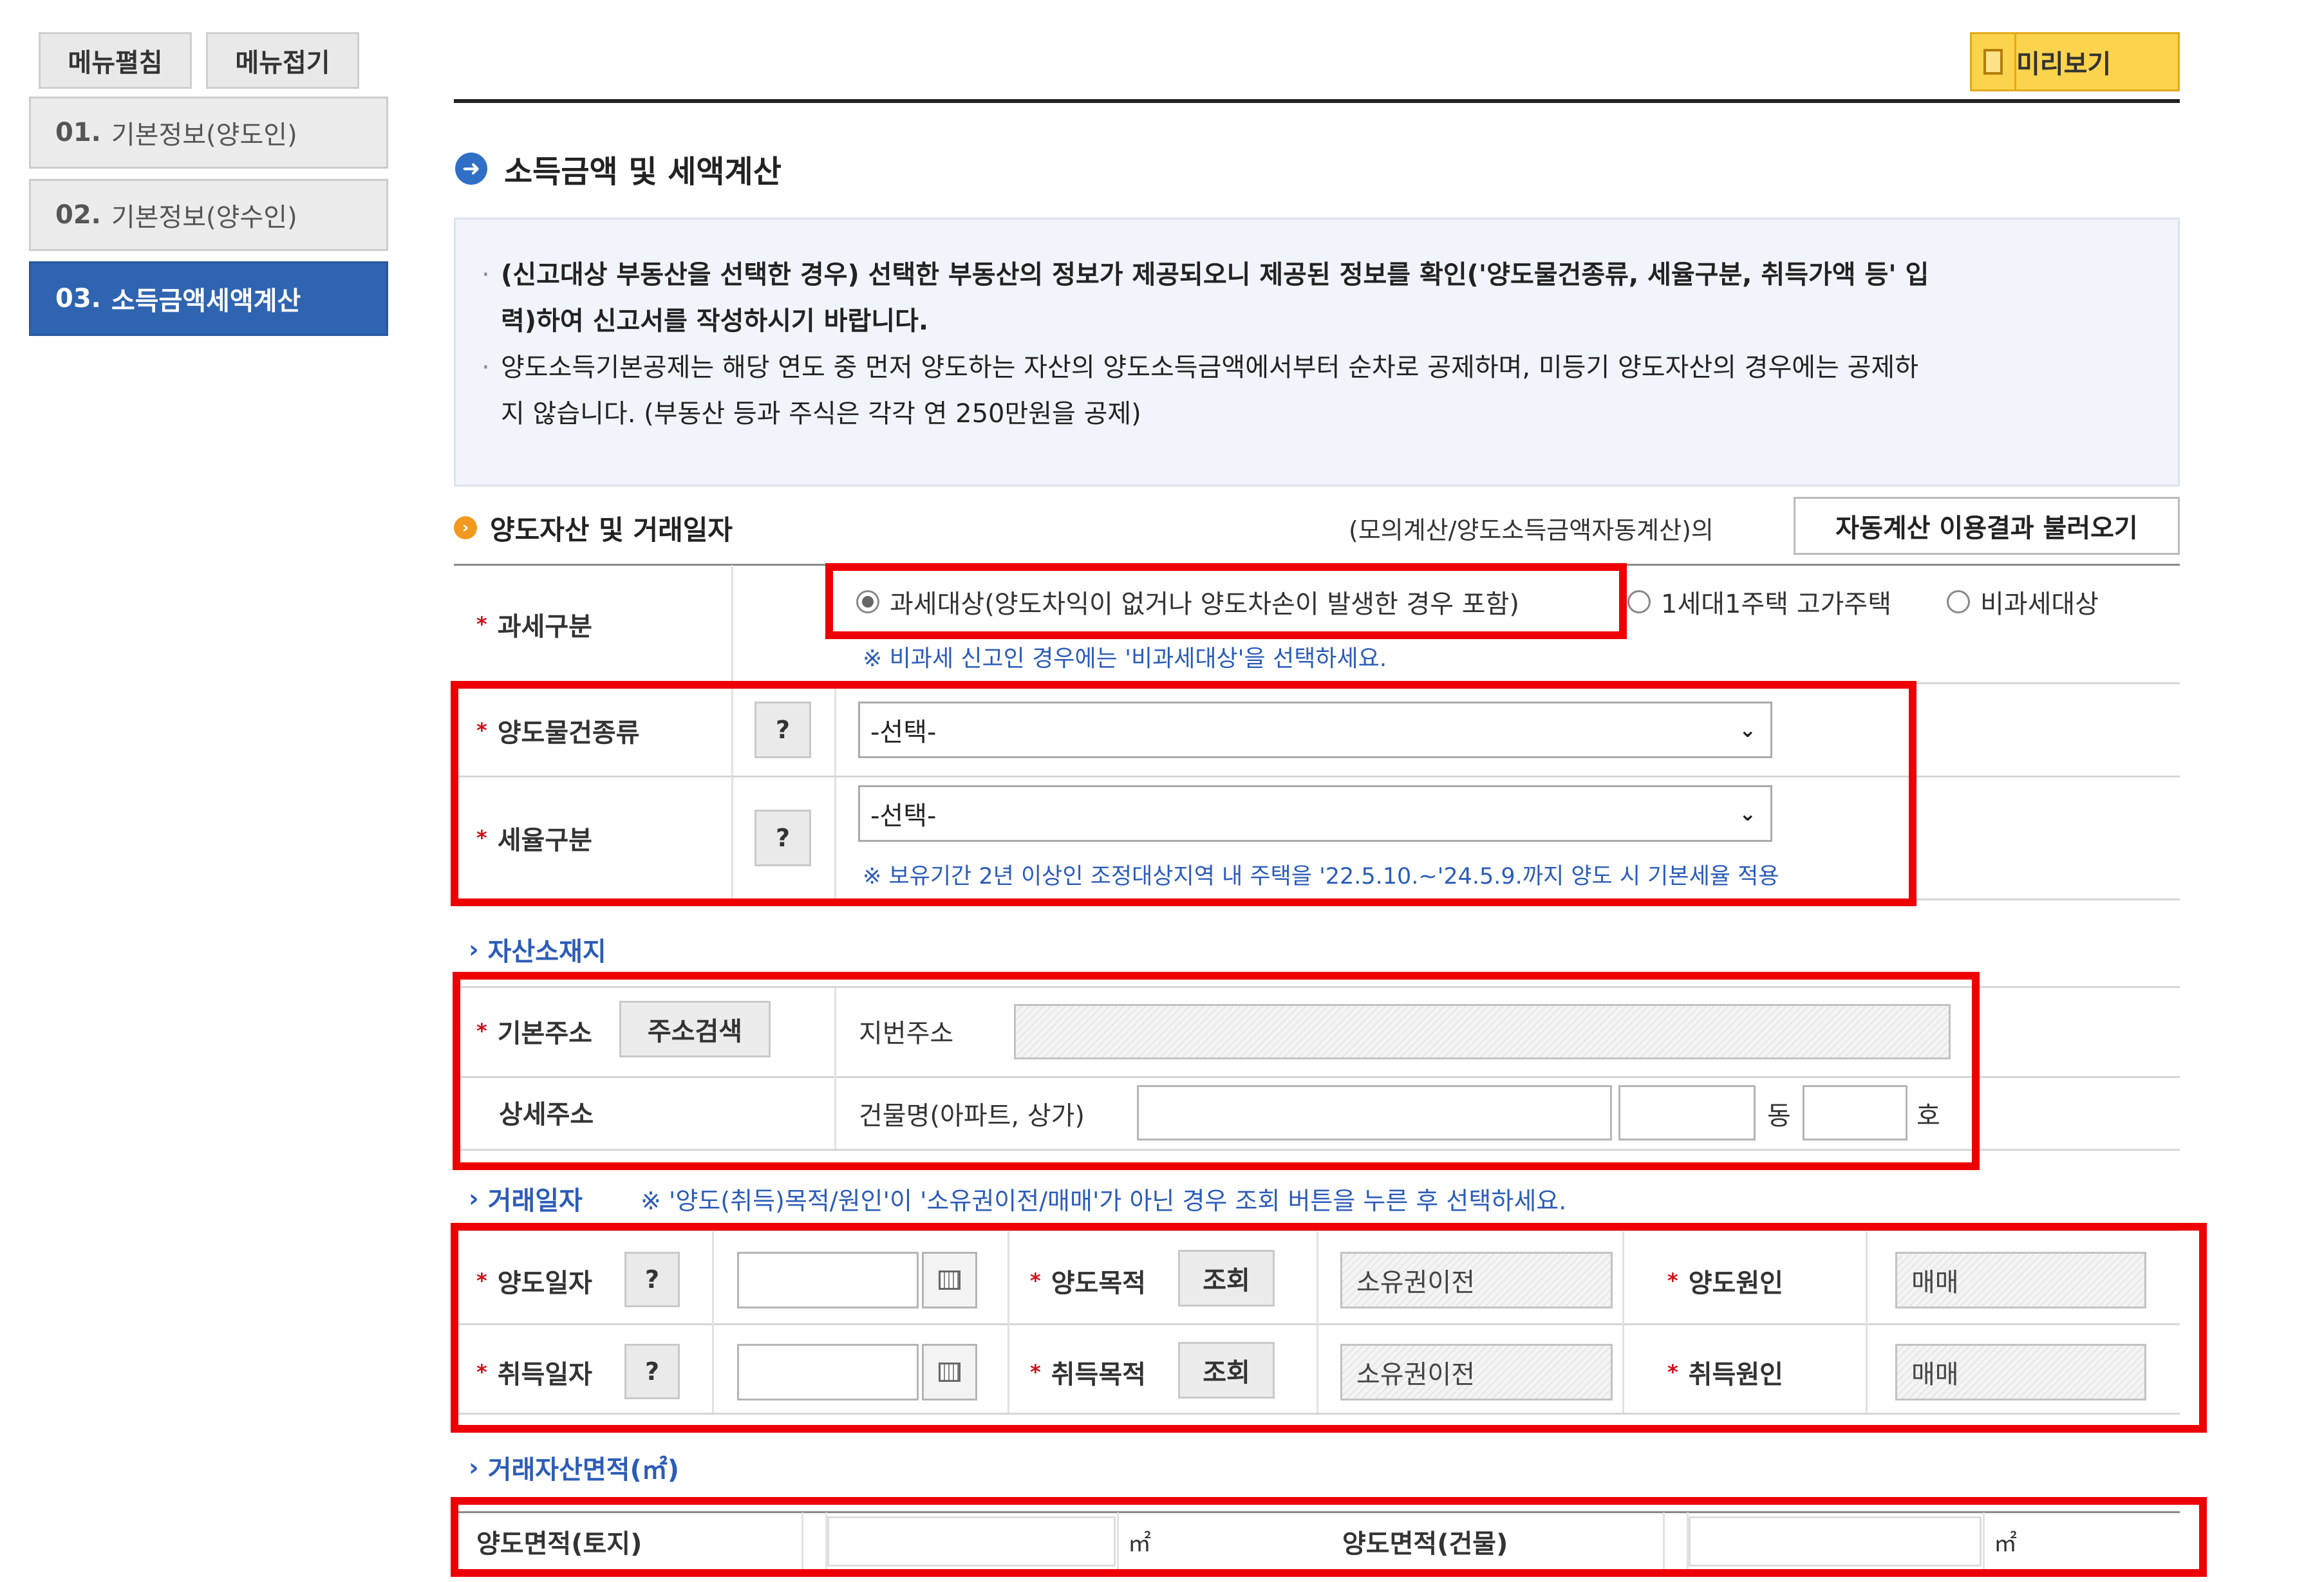 The image size is (2324, 1582). I want to click on sidebar-item-seller-info: 01. 기본정보(양도인), so click(209, 133).